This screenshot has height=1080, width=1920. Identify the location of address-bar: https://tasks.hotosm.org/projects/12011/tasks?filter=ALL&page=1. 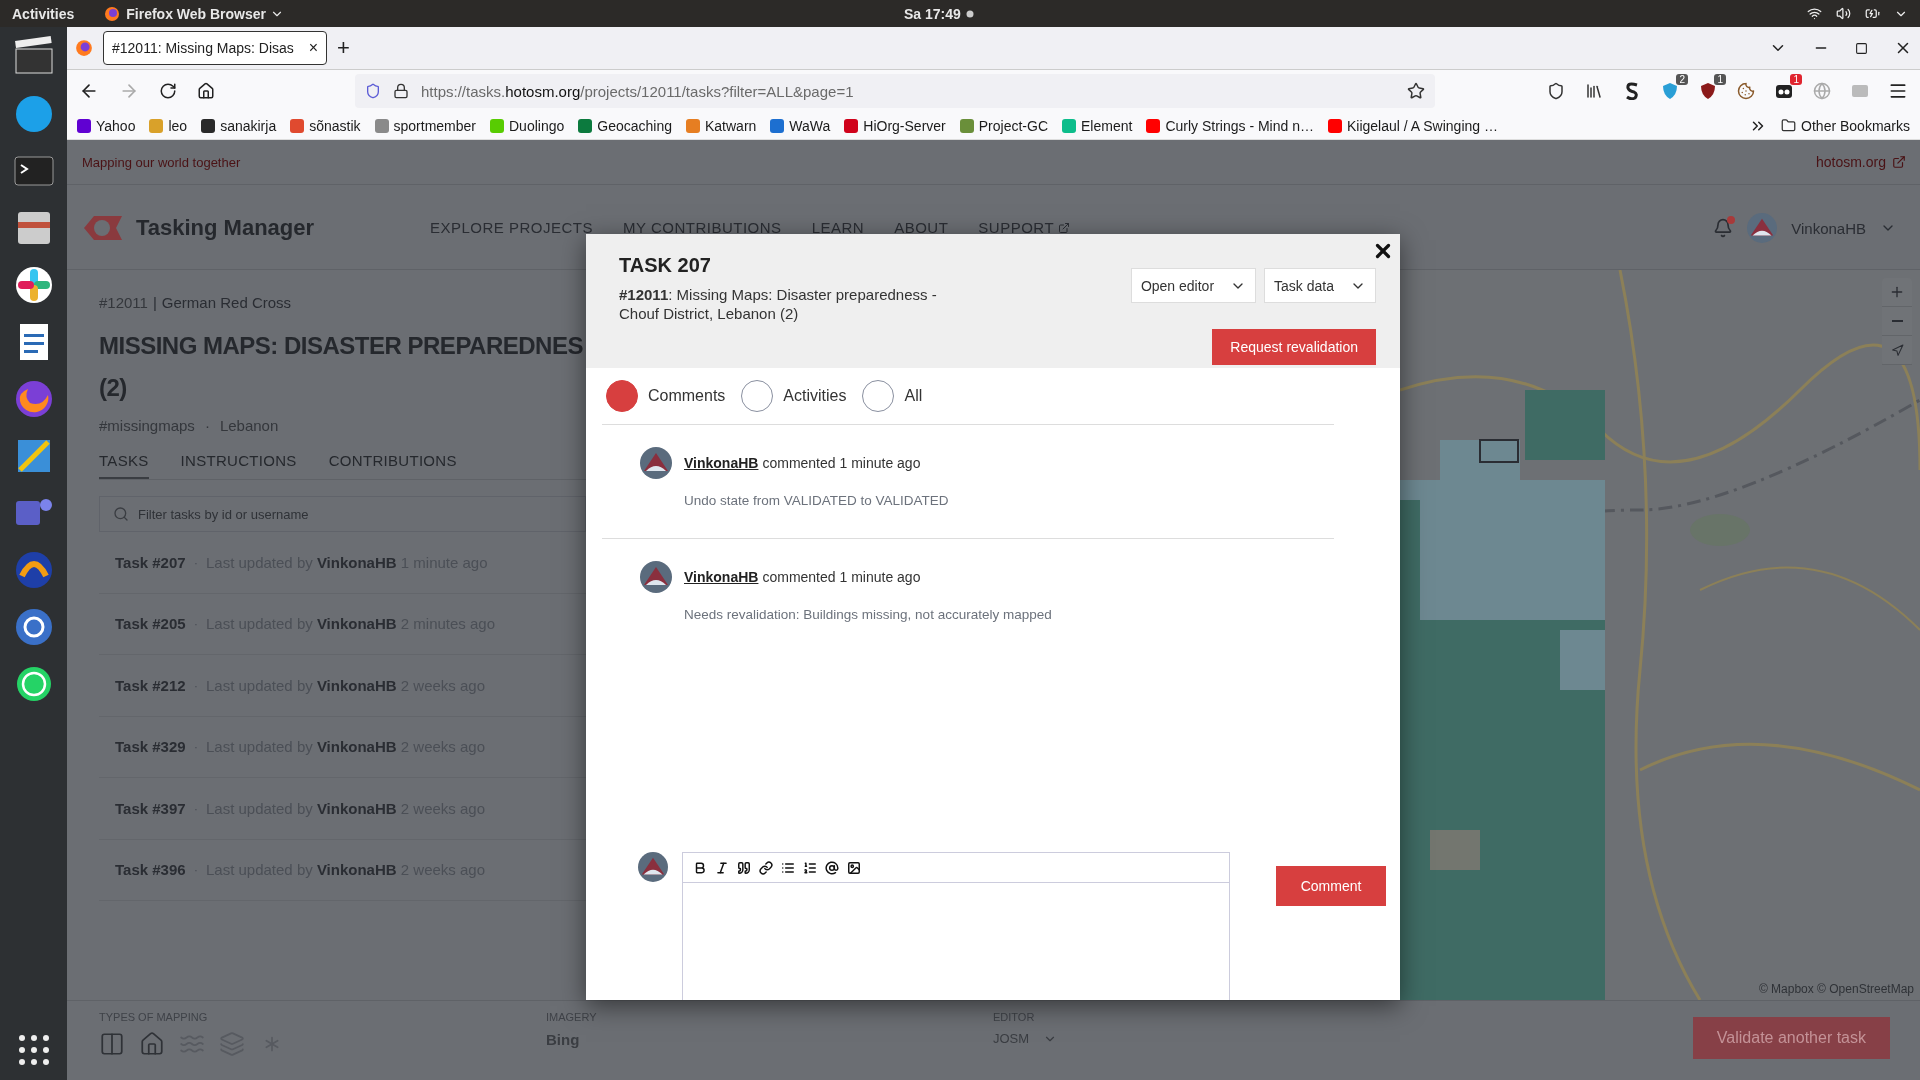
(895, 91).